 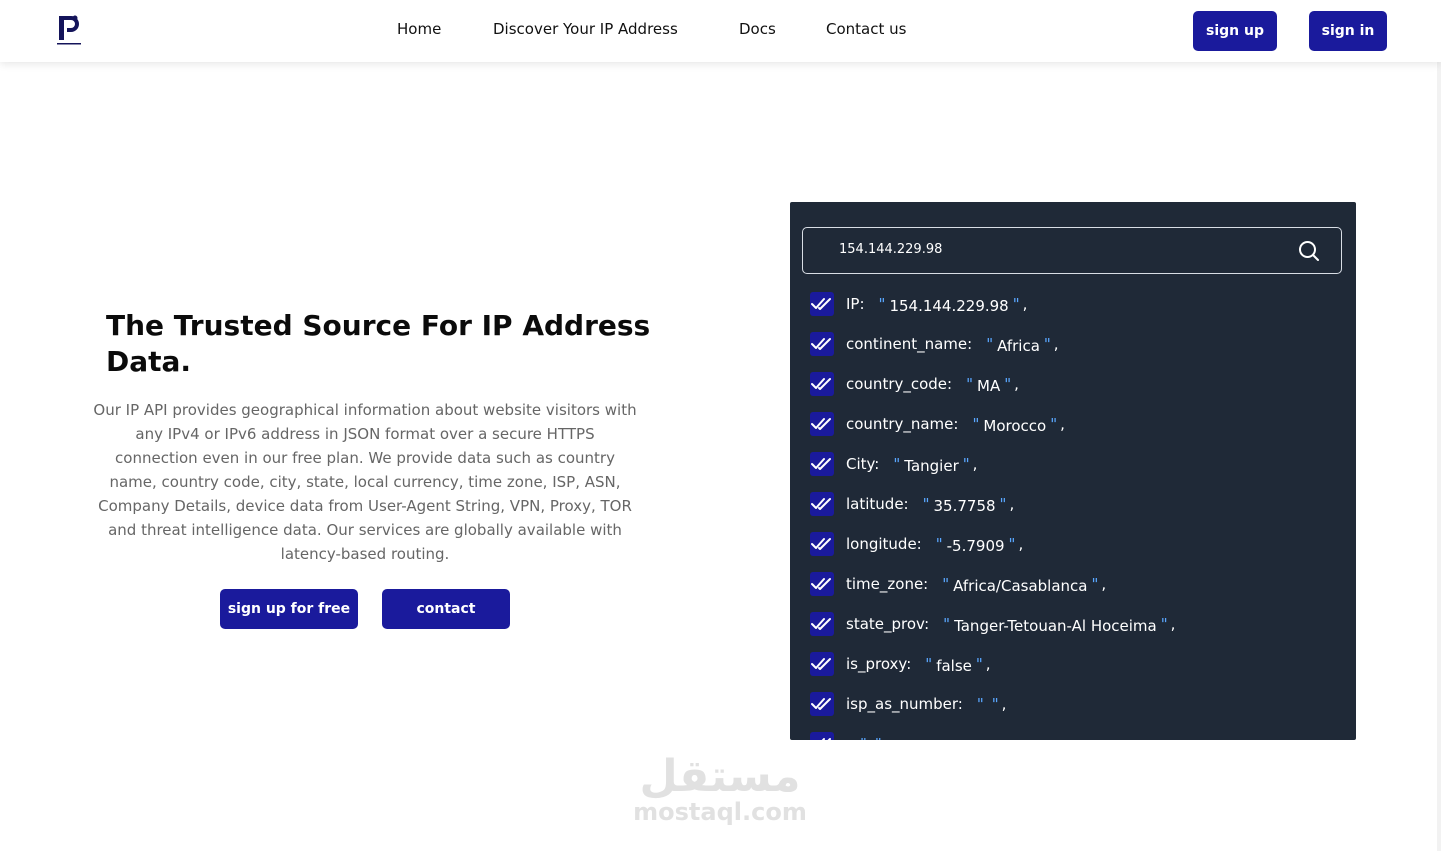 I want to click on ip-result-row: time_zone: " Africa/Casablanca ",, so click(x=958, y=584).